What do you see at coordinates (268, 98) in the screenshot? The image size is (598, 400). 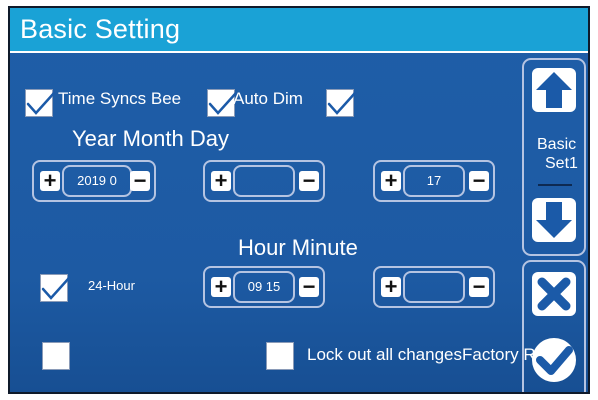 I see `auto-dim-label: Auto Dim` at bounding box center [268, 98].